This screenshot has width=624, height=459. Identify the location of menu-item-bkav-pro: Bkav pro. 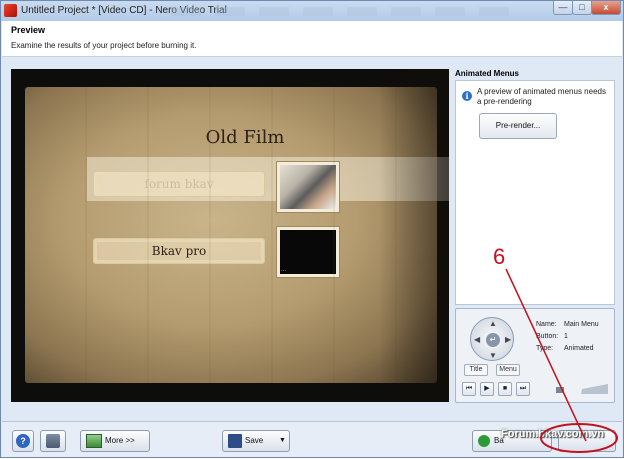
(179, 251).